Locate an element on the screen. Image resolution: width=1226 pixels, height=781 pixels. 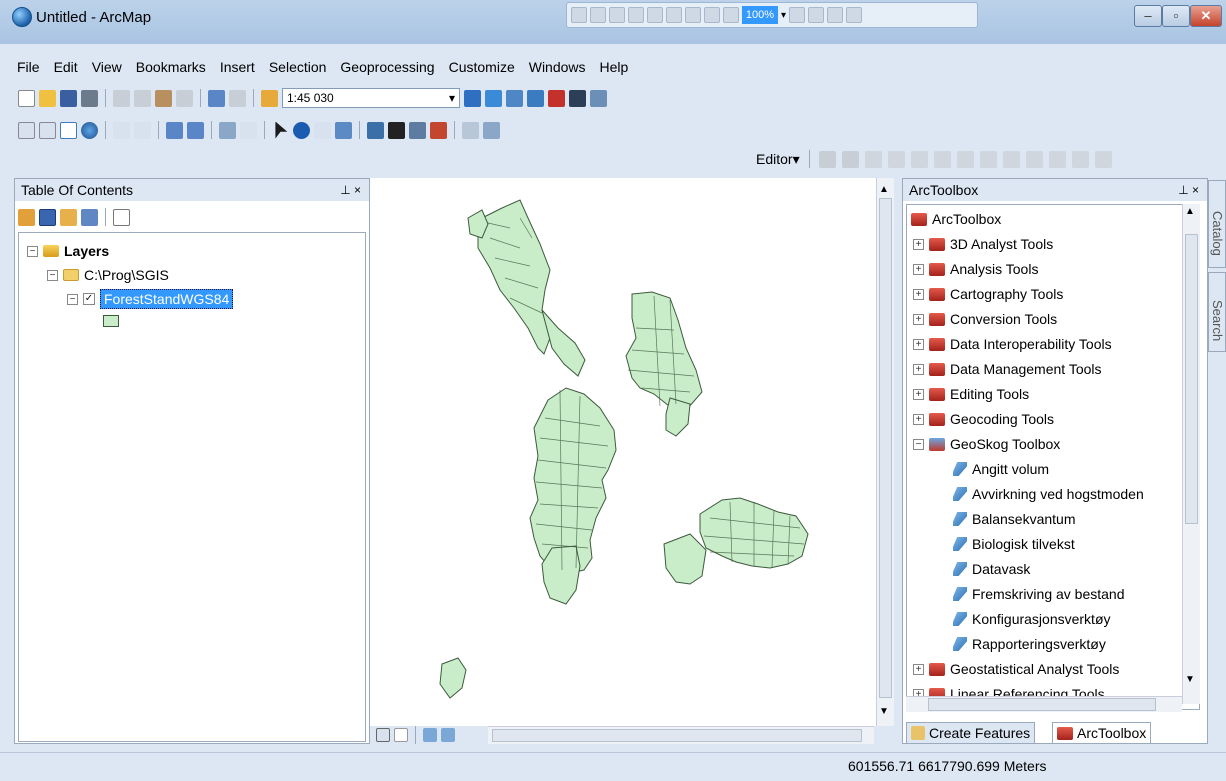
rotate-icon is located at coordinates (1034, 159).